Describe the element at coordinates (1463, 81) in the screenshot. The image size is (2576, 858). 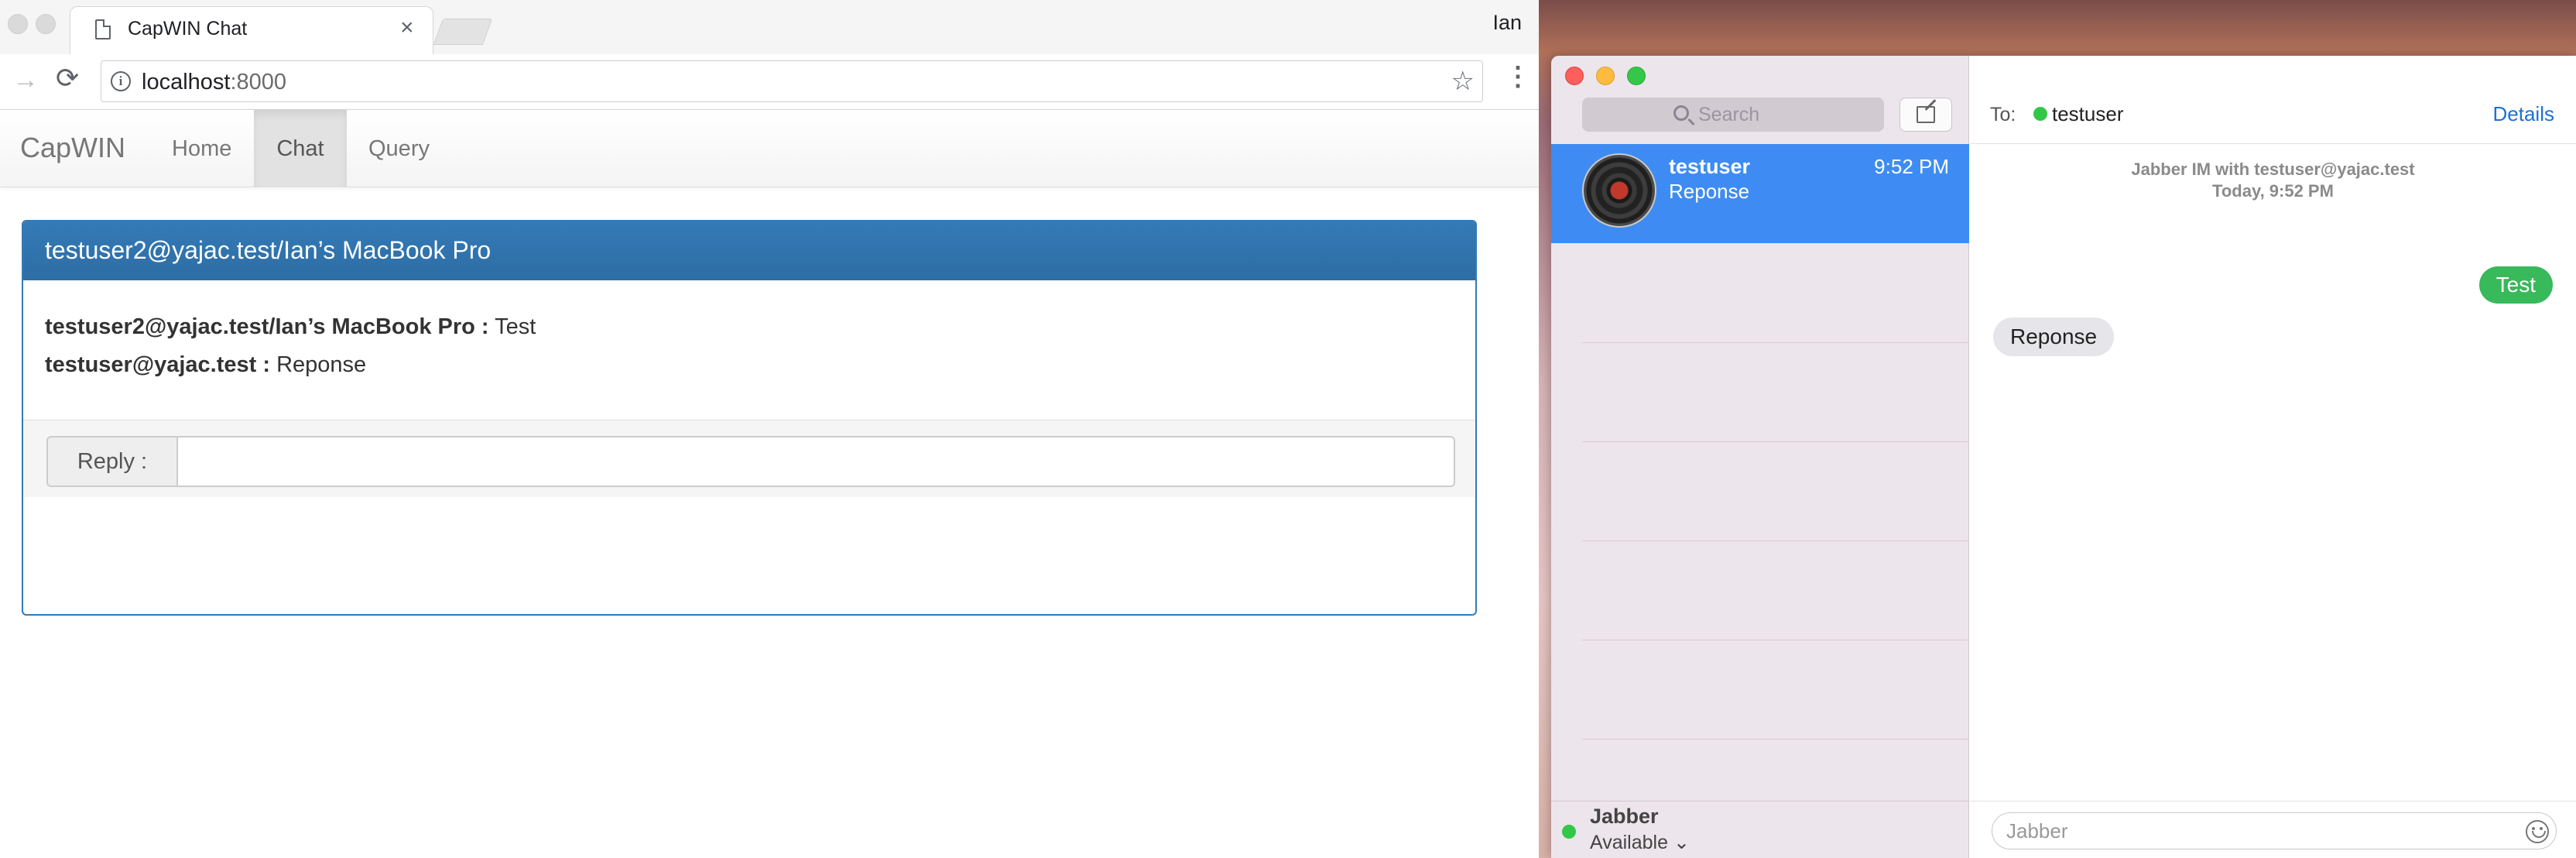
I see `bookmark-star-icon: ☆` at that location.